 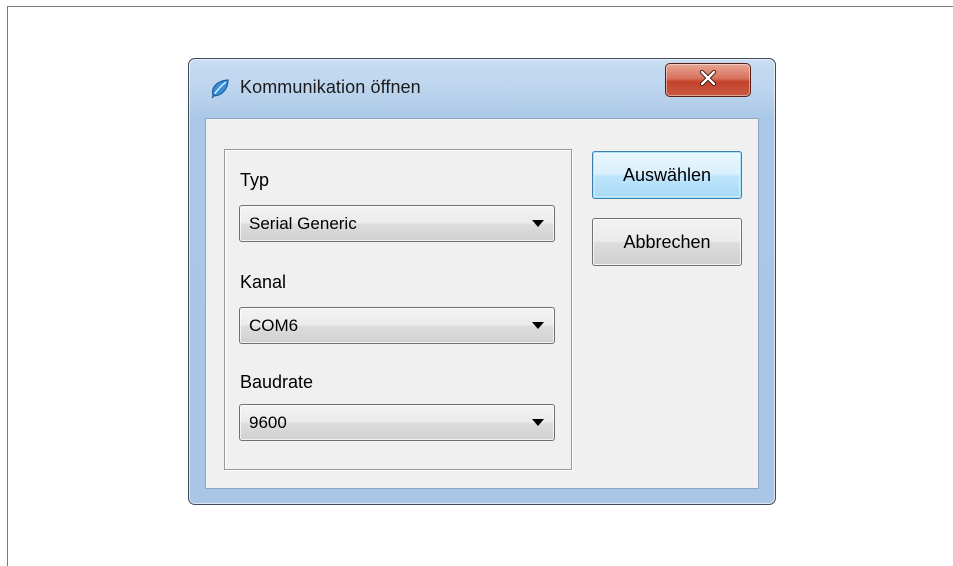 What do you see at coordinates (397, 325) in the screenshot?
I see `kanal-select: COM6` at bounding box center [397, 325].